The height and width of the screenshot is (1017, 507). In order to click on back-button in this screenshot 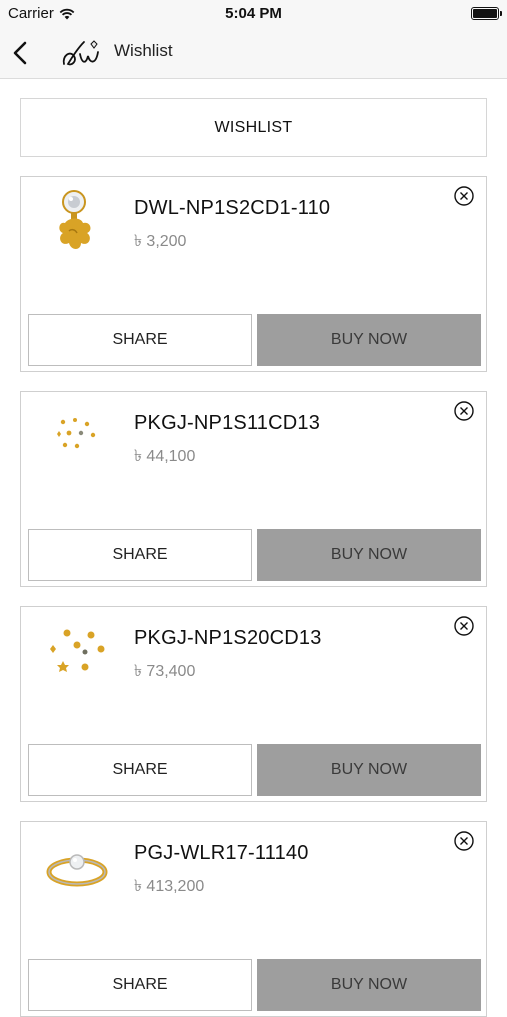, I will do `click(22, 53)`.